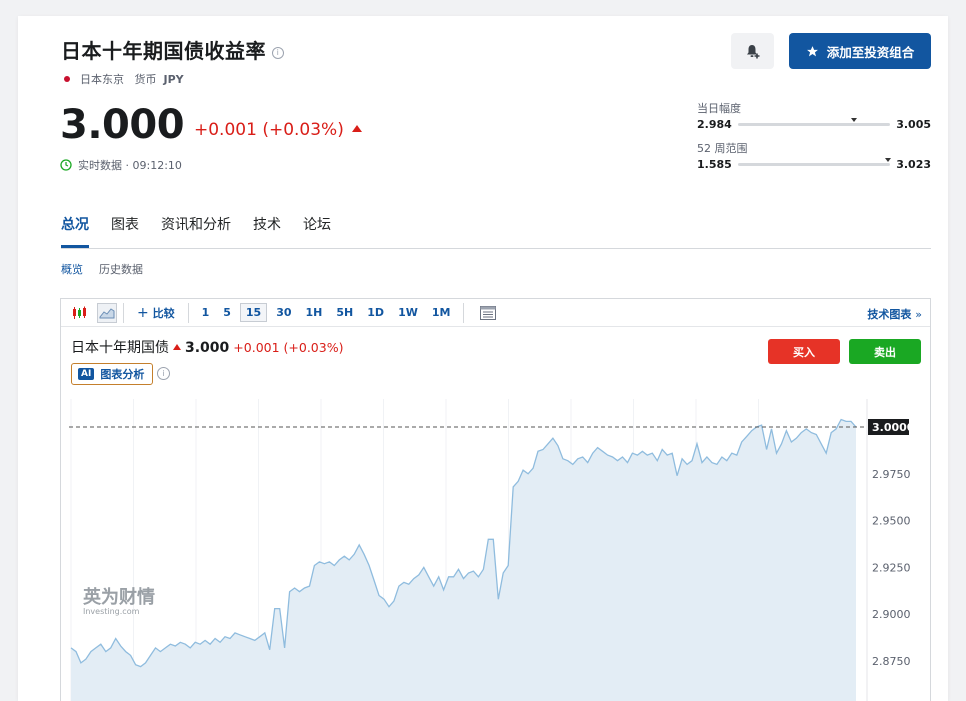 This screenshot has width=966, height=701. What do you see at coordinates (814, 155) in the screenshot?
I see `week52-range: 52 周范围 1.585 3.023` at bounding box center [814, 155].